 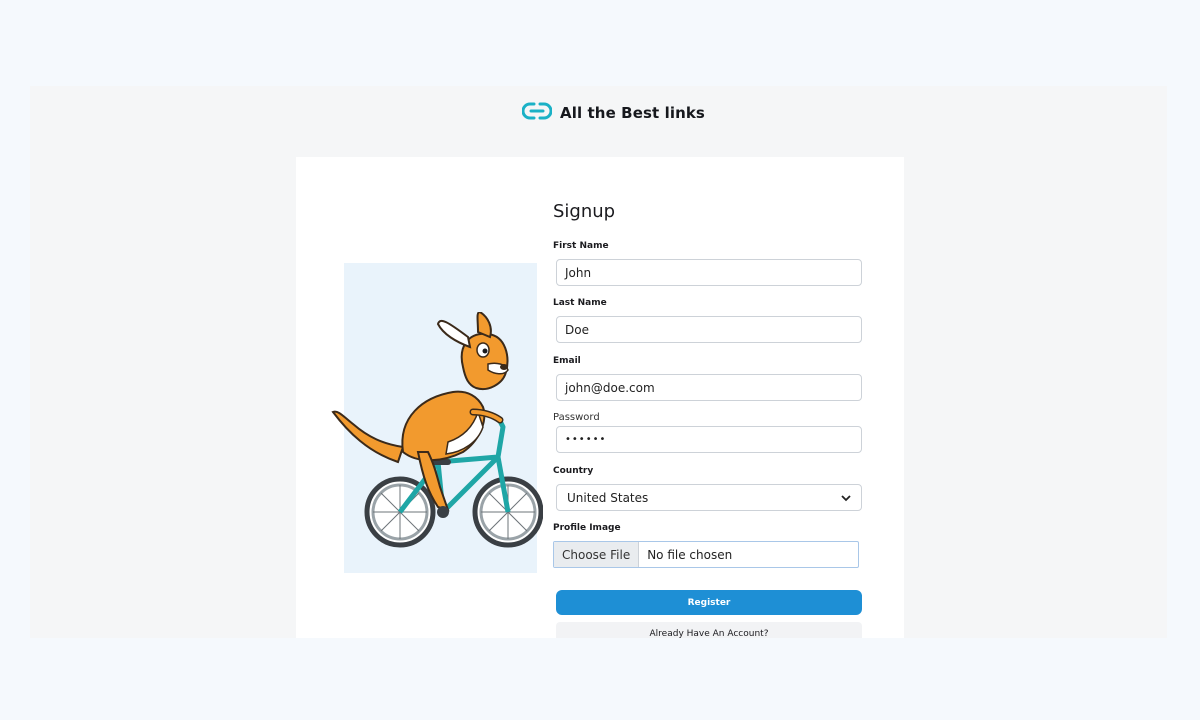 I want to click on country-select: United States, so click(x=709, y=497).